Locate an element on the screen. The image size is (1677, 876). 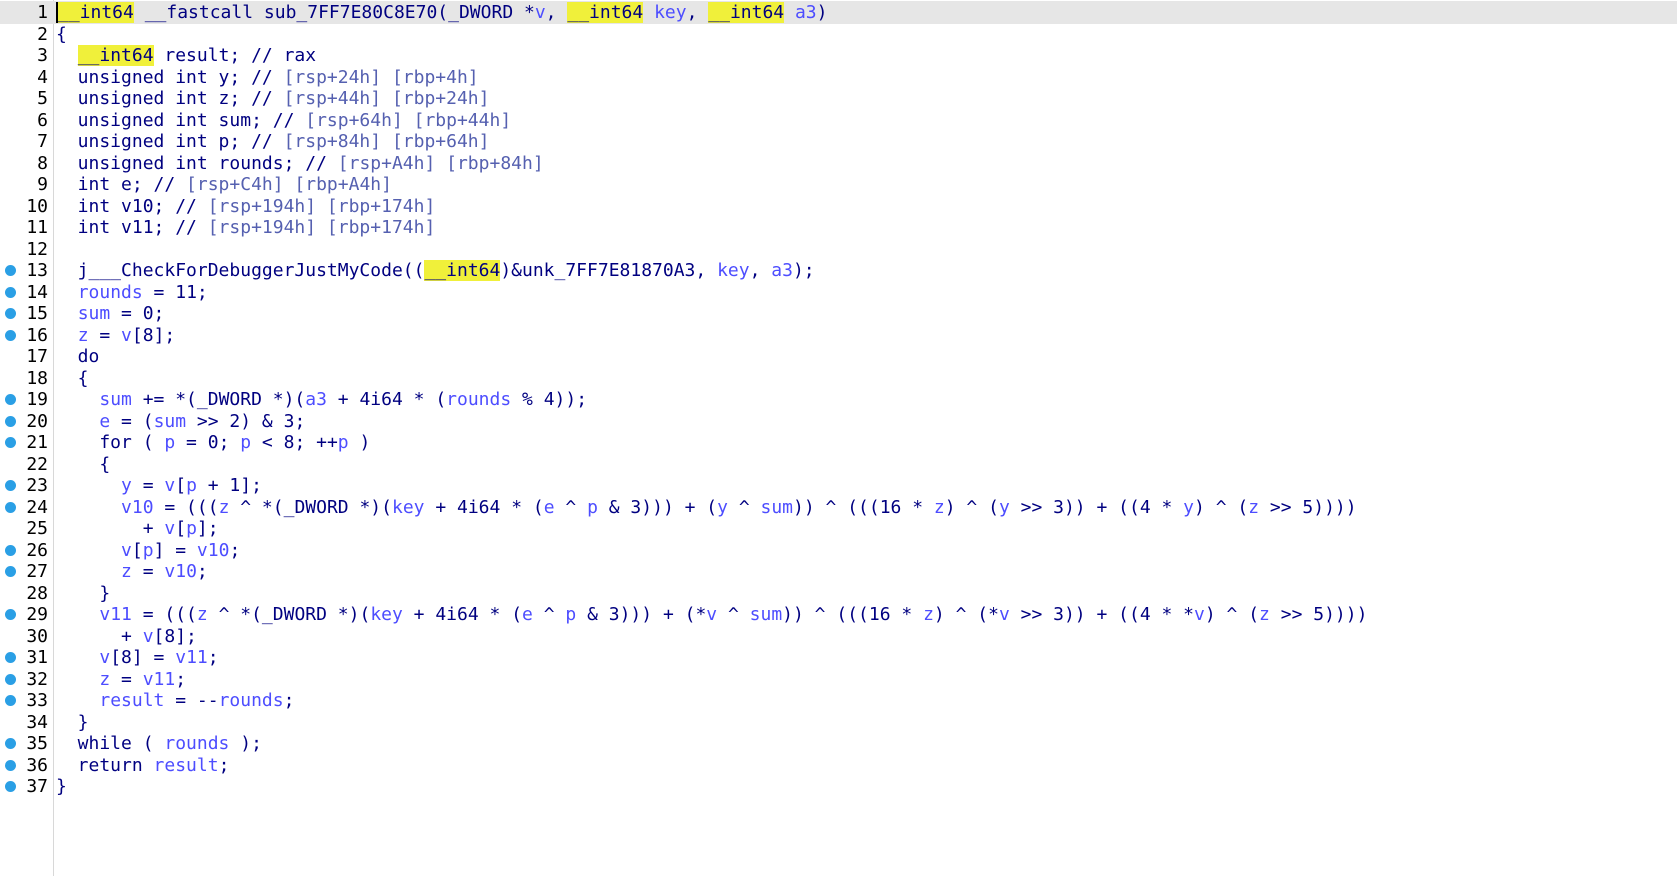
code-line: 25 + v[p]; is located at coordinates (838, 528).